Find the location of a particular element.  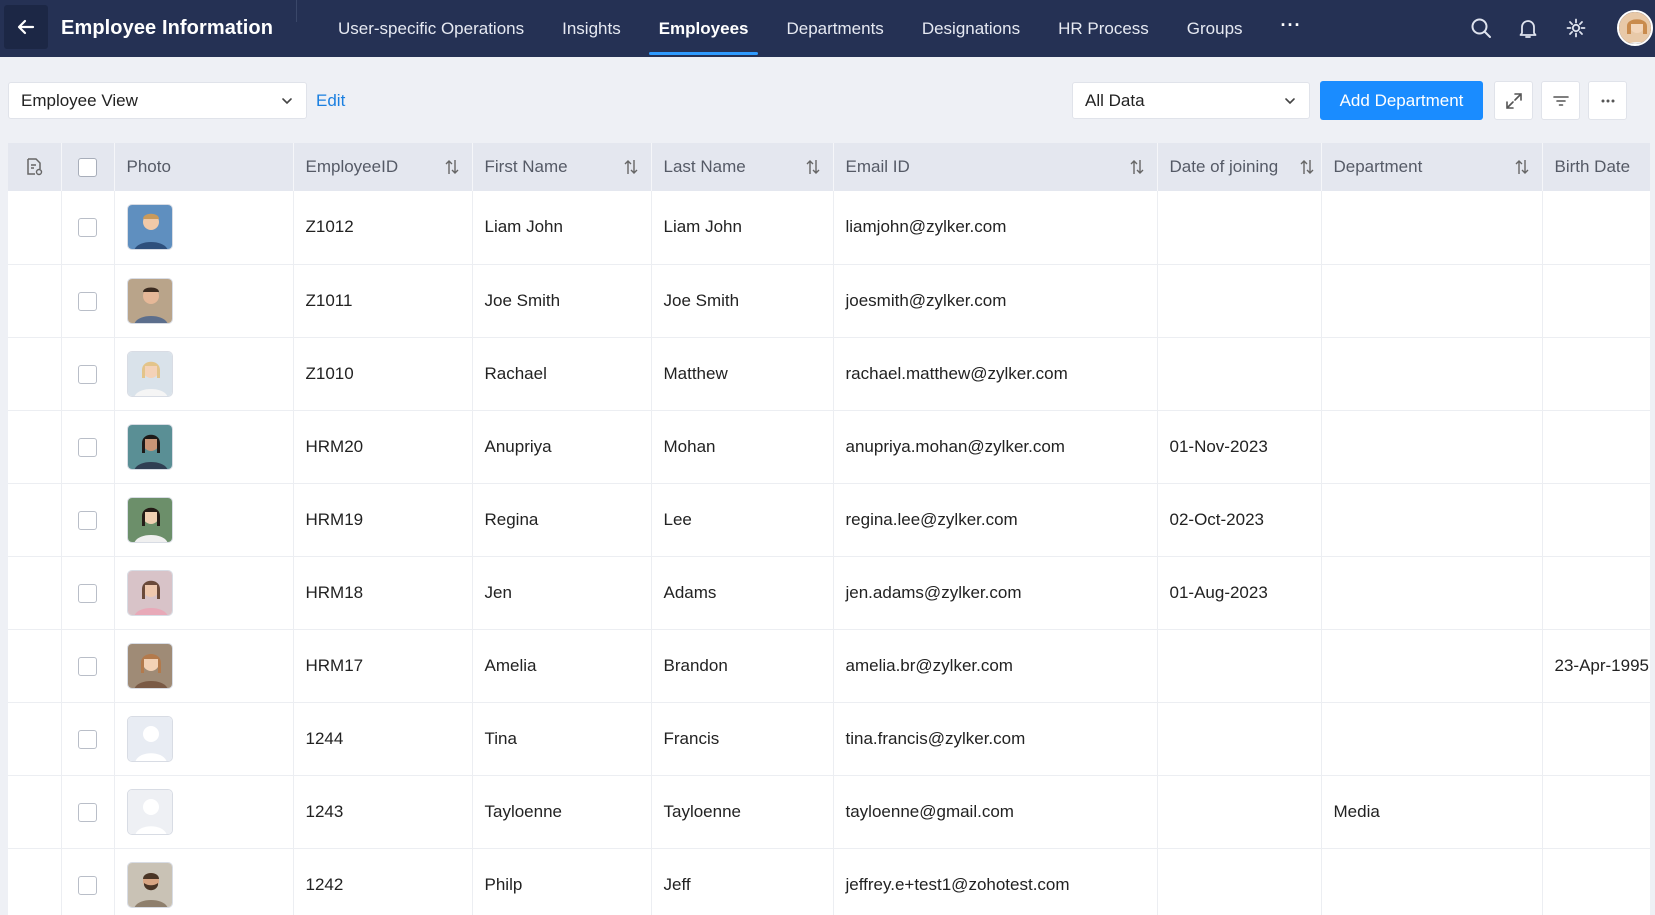

last-name-cell: Lee is located at coordinates (742, 520).